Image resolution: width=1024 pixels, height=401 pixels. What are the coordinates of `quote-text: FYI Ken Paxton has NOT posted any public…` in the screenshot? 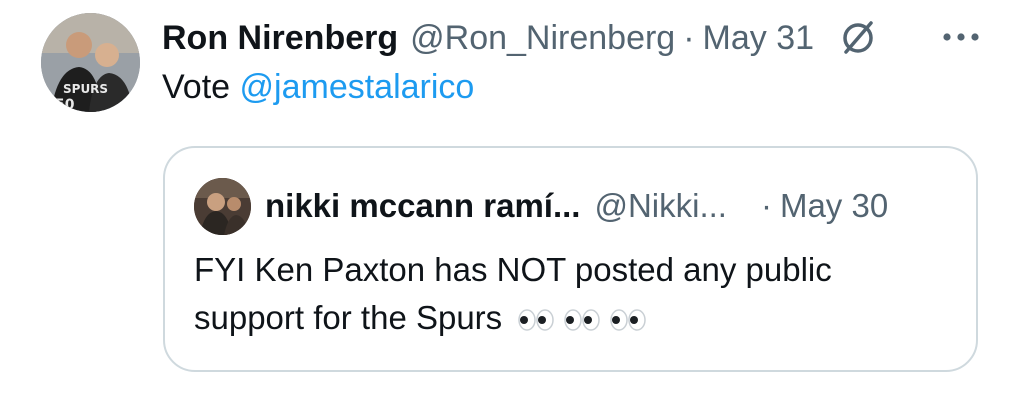 It's located at (513, 294).